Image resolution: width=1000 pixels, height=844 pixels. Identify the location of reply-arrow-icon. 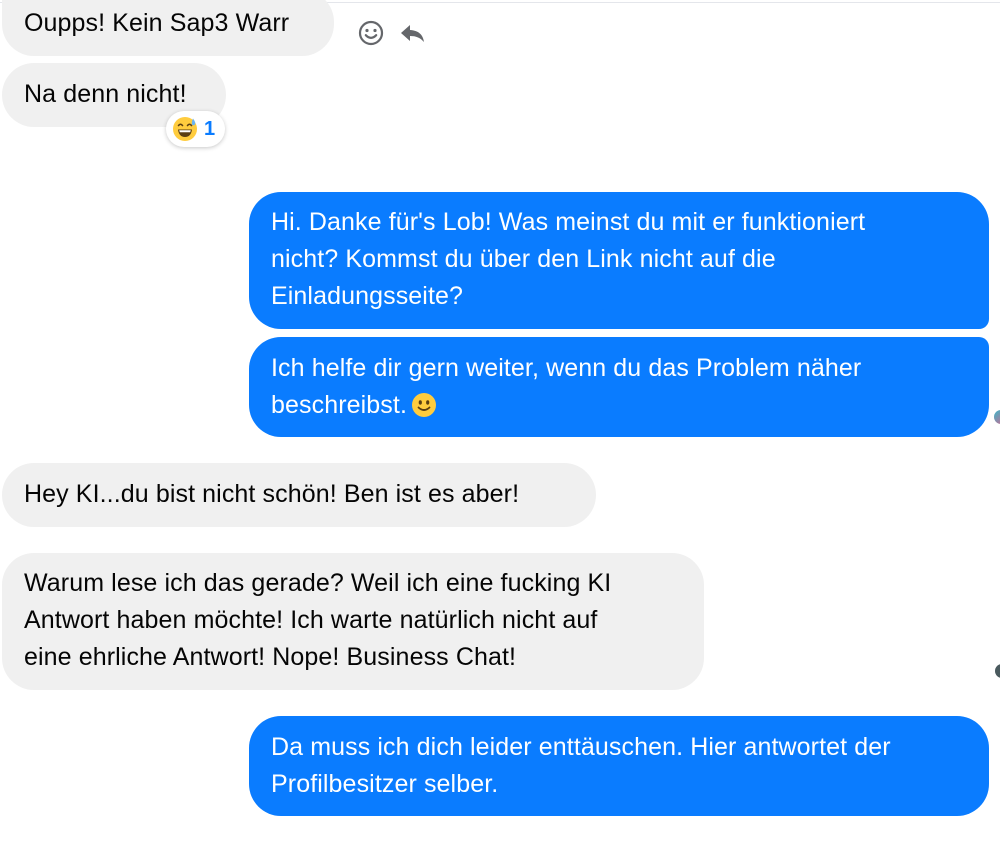
(413, 33).